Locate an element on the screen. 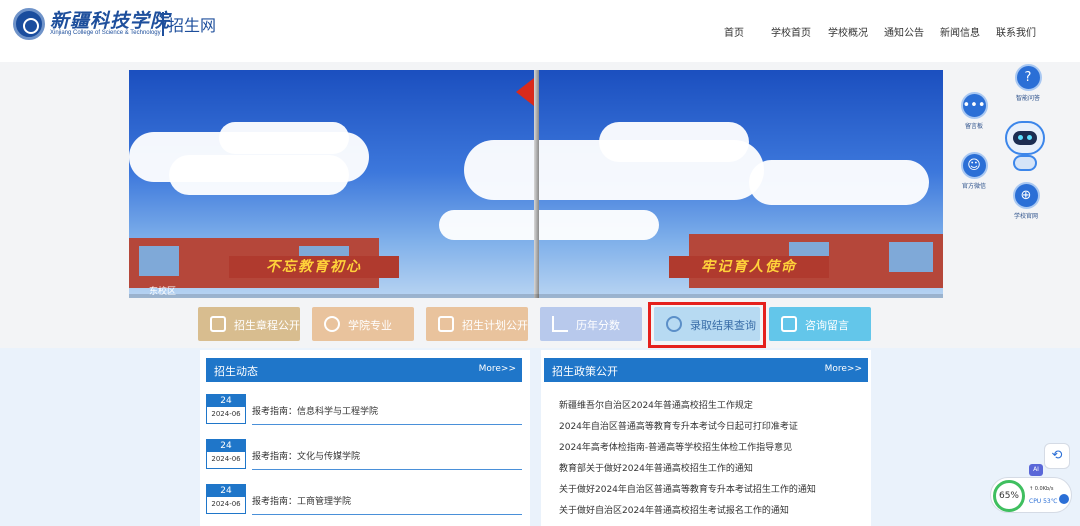  question-icon: ? is located at coordinates (1028, 77).